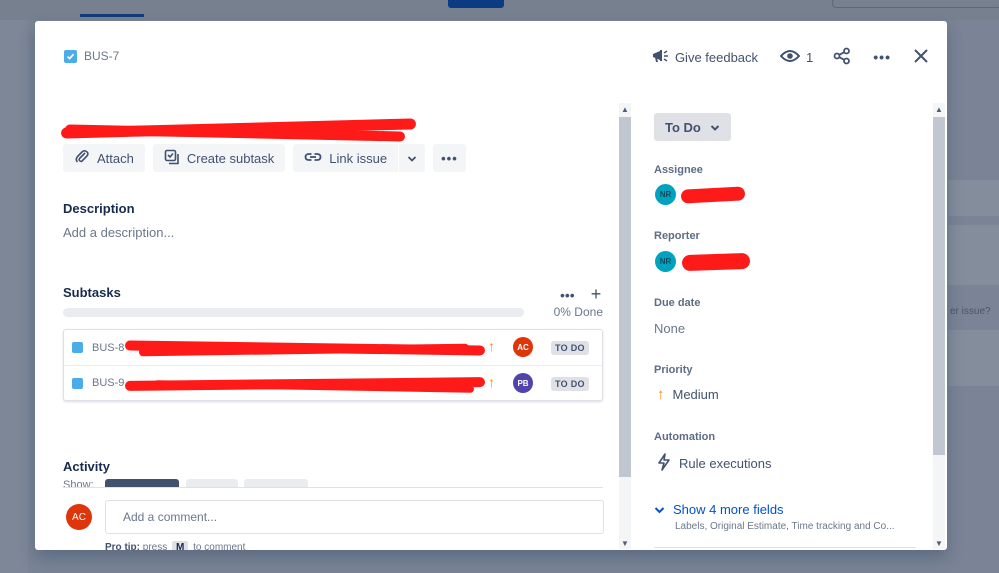 The image size is (999, 573). I want to click on link-issue-button: Link issue, so click(346, 158).